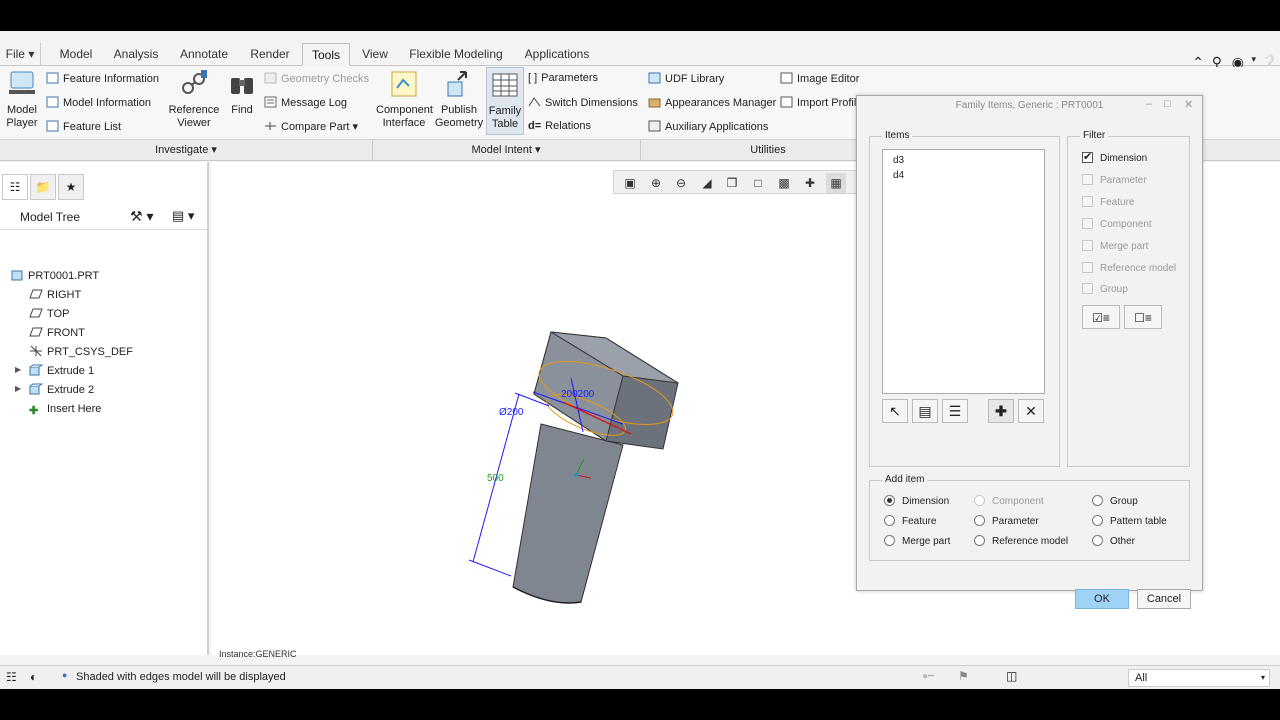 The image size is (1280, 720). I want to click on tree-item-part: PRT0001.PRT, so click(54, 276).